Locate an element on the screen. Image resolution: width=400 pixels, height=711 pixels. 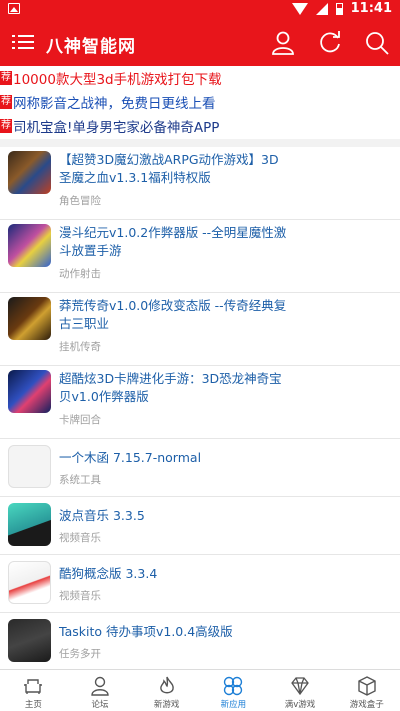
notice-item: 荐 网称影音之战神，免费日更线上看 is located at coordinates (200, 102).